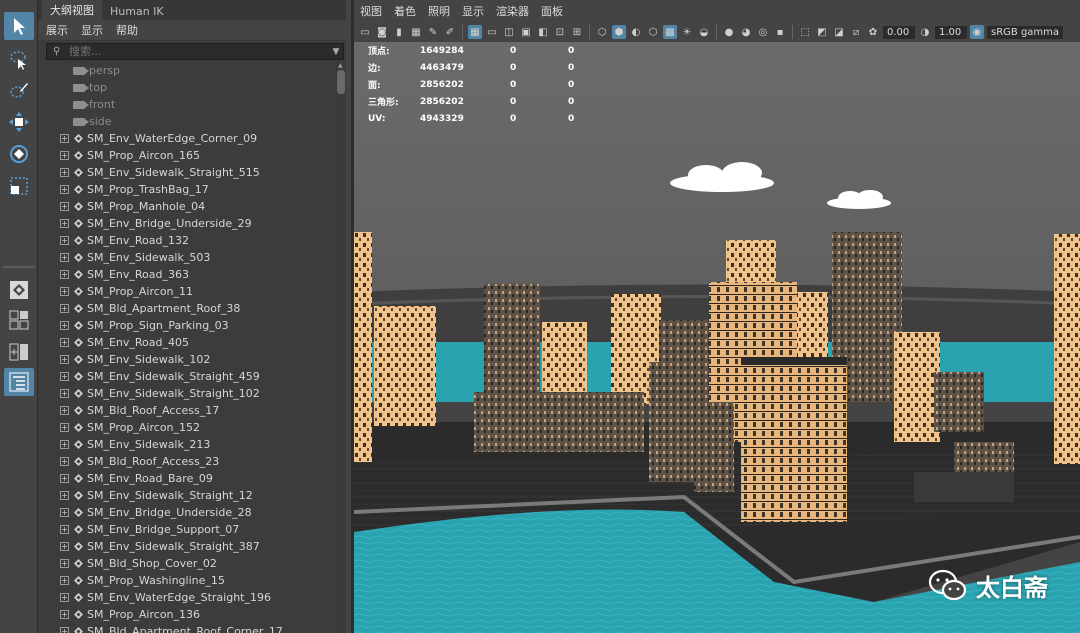 The height and width of the screenshot is (633, 1080). I want to click on outliner-object-item: + SM_Prop_Manhole_04, so click(187, 206).